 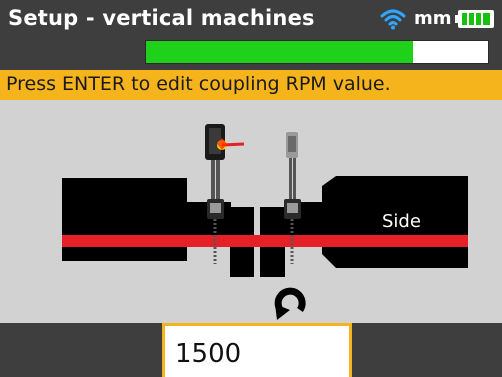 What do you see at coordinates (208, 354) in the screenshot?
I see `rpm-value: 1500` at bounding box center [208, 354].